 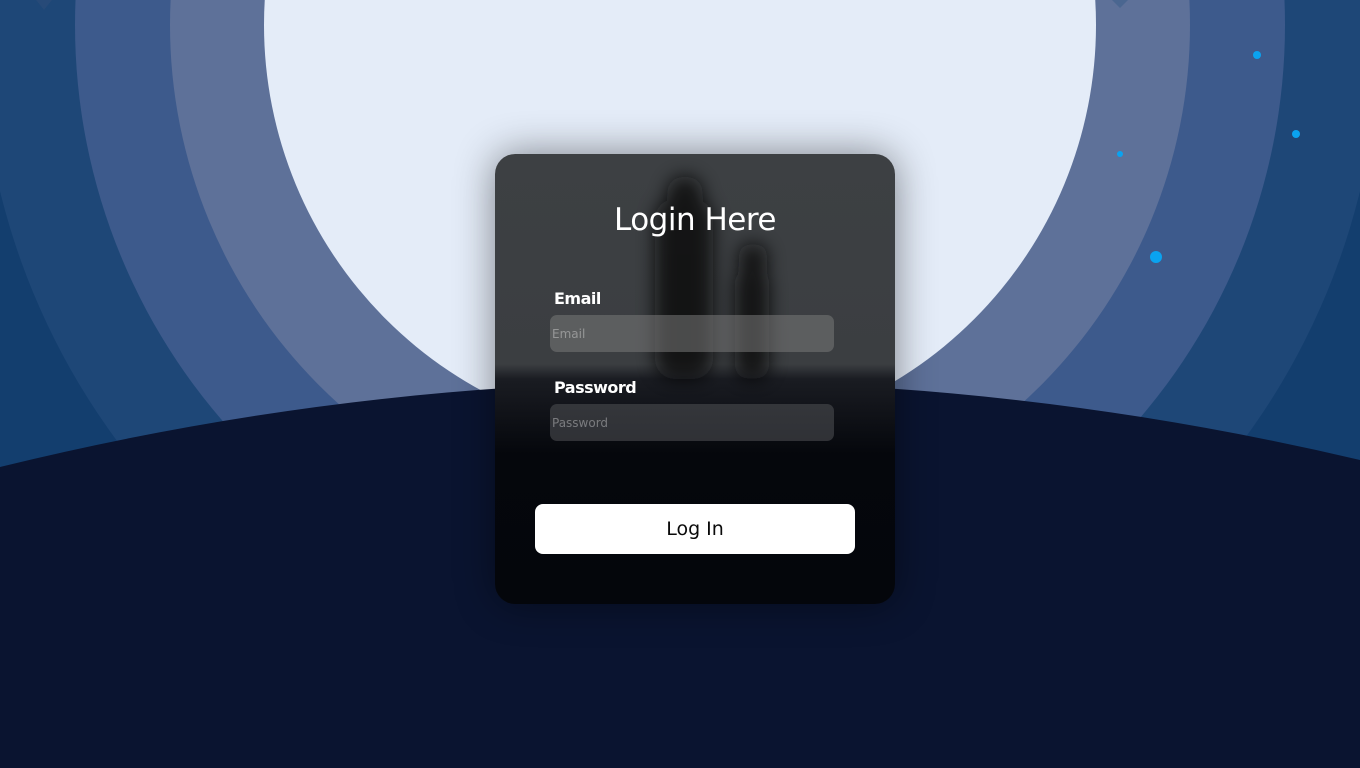 I want to click on password-label: Password, so click(x=595, y=387).